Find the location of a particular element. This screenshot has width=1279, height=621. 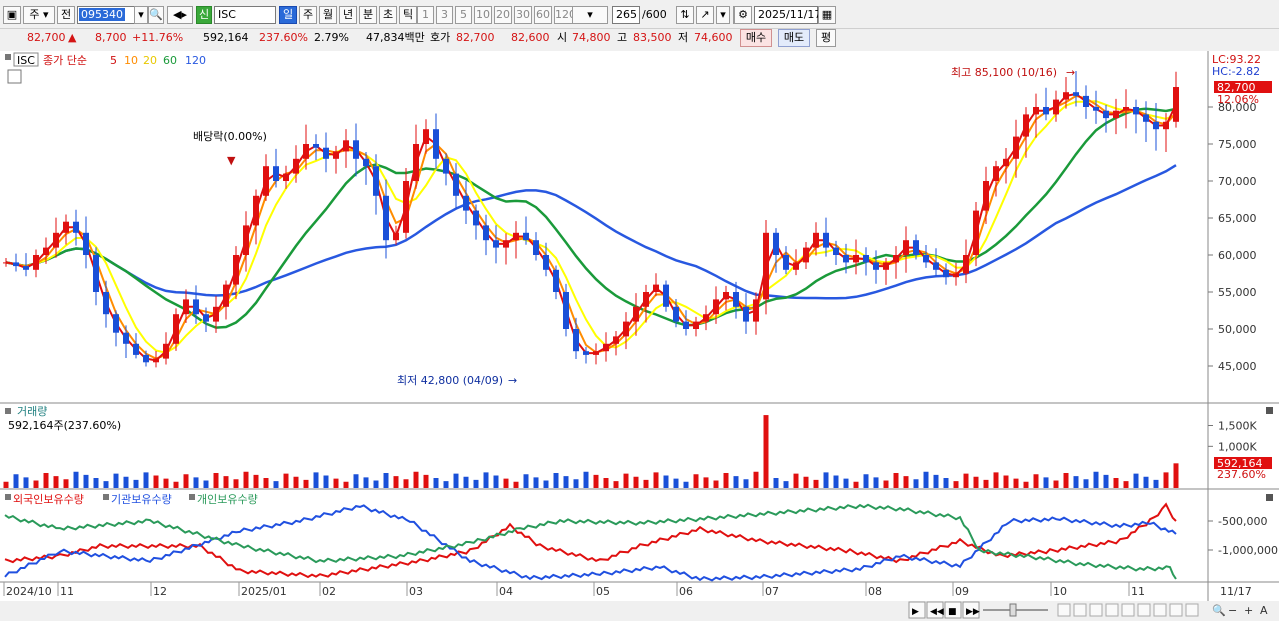

minute-button-5: 5 is located at coordinates (463, 15).